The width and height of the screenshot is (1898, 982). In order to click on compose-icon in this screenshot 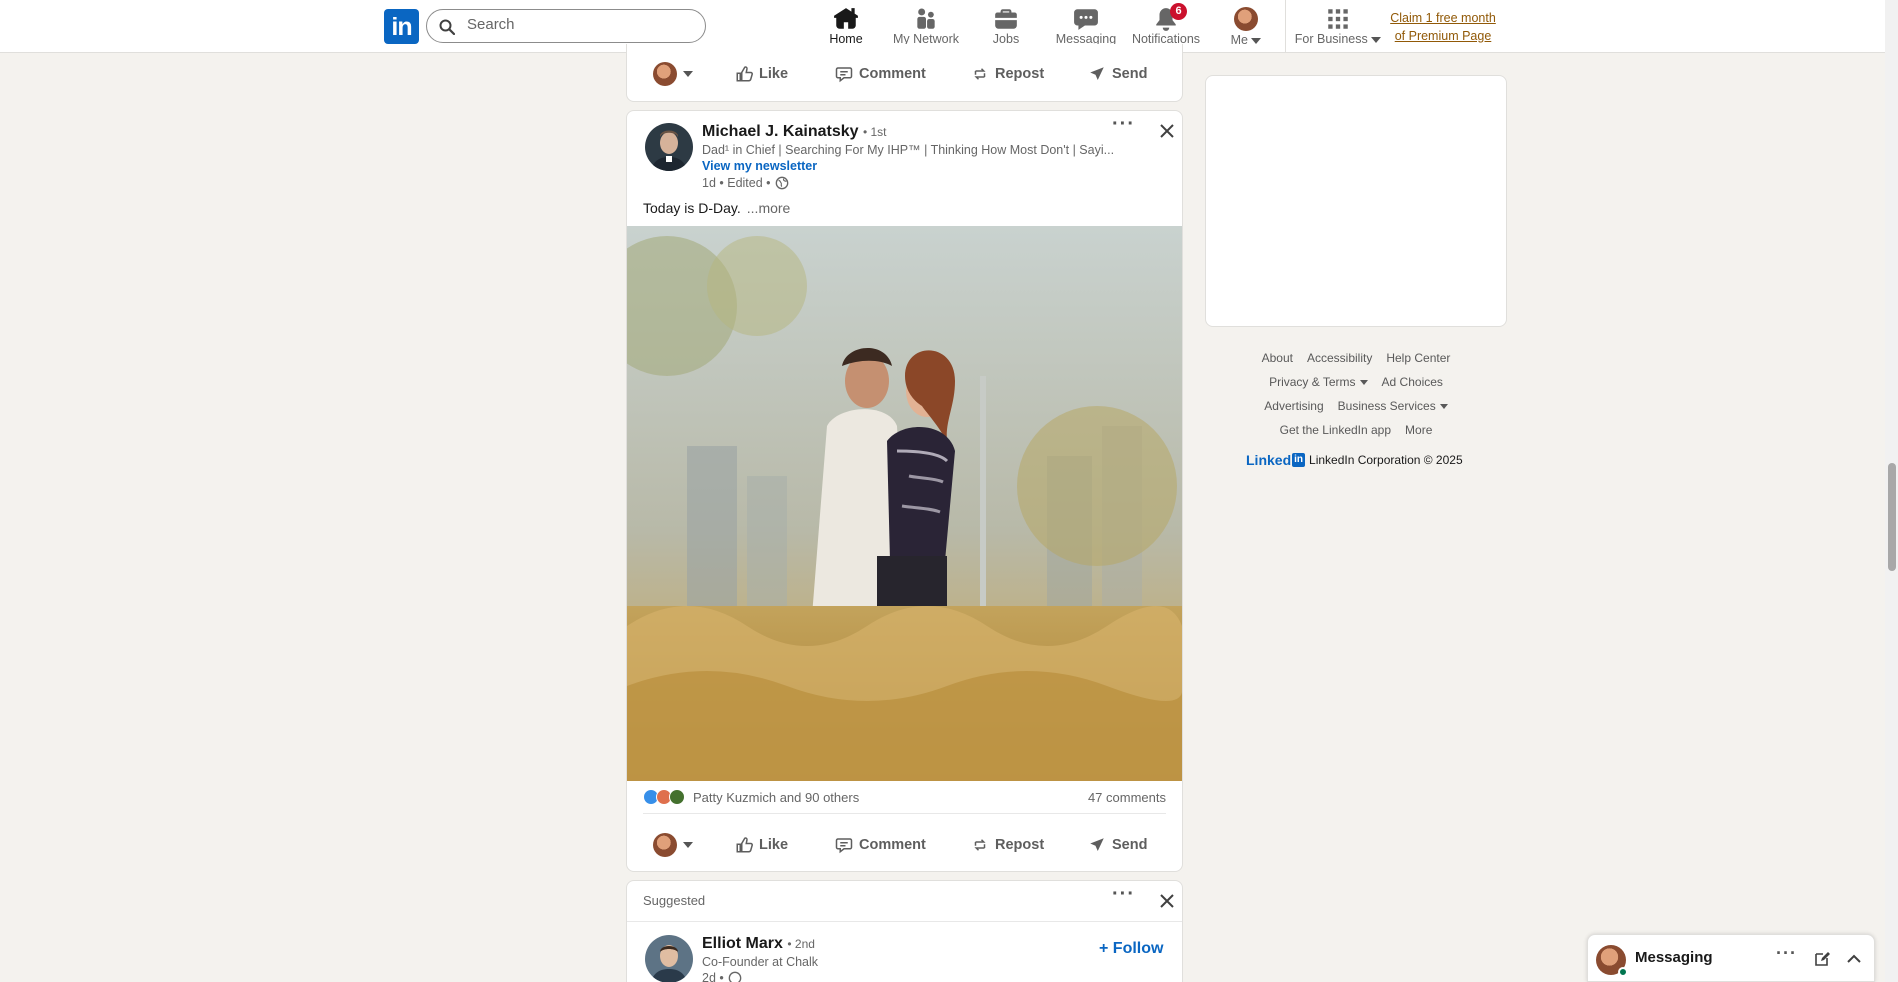, I will do `click(1822, 959)`.